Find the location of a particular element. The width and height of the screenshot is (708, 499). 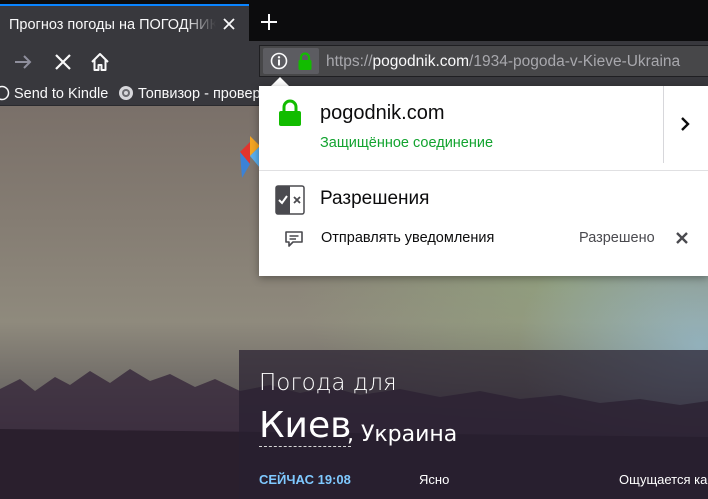

bookmark-label: Send to Kindle is located at coordinates (61, 94).